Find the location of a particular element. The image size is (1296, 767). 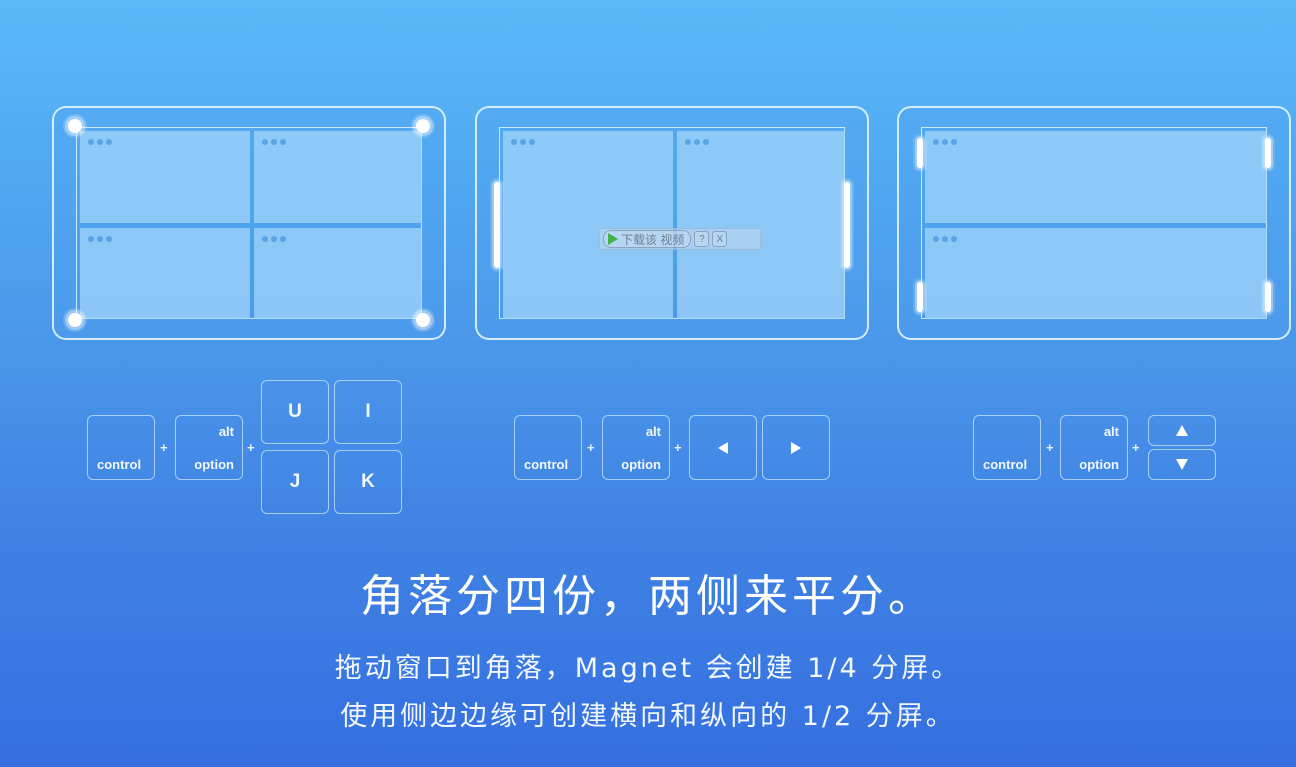

description-line-1: 拖动窗口到角落，Magnet 会创建 1/4 分屏。 is located at coordinates (648, 668).